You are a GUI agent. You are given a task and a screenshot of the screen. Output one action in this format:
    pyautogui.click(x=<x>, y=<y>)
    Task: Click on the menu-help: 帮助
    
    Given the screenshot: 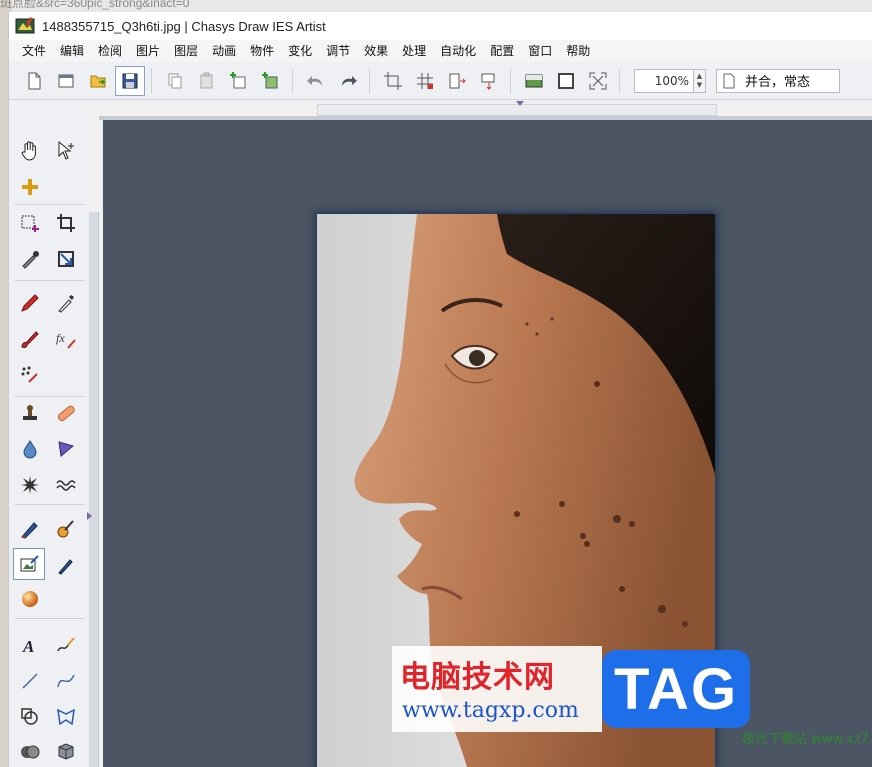 What is the action you would take?
    pyautogui.click(x=578, y=51)
    